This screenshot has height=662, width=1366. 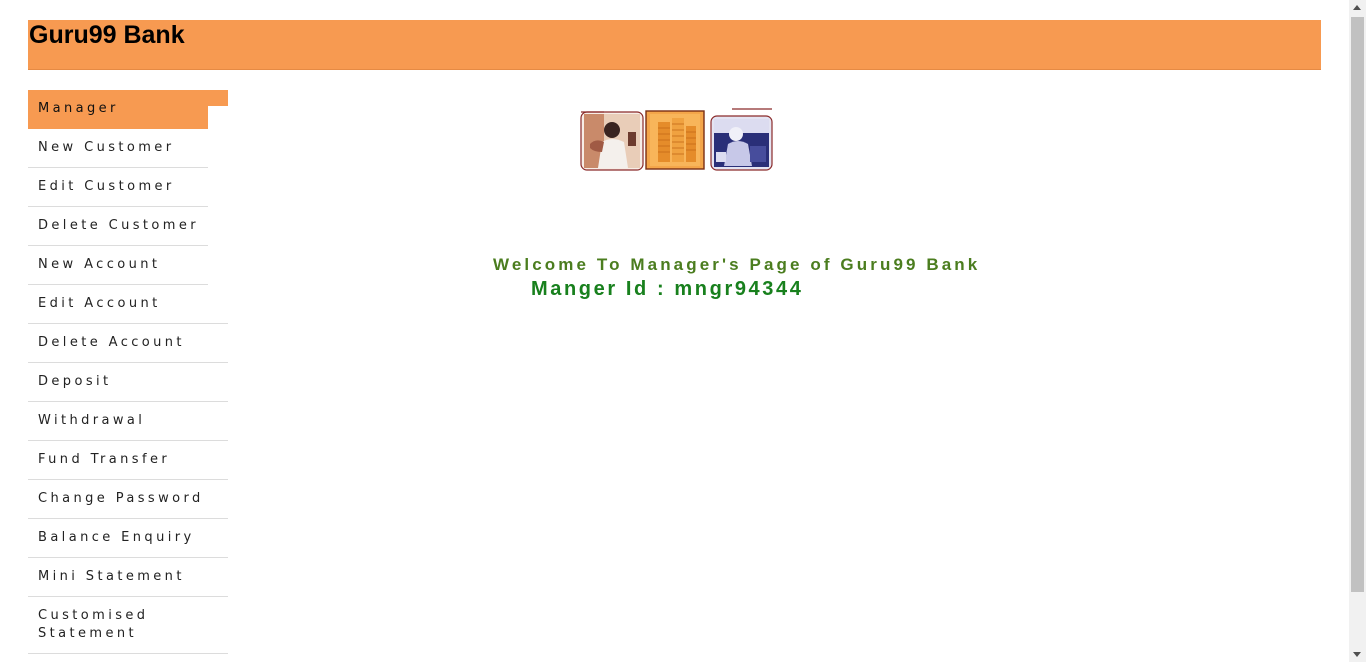 I want to click on banner-photo-coins, so click(x=675, y=140).